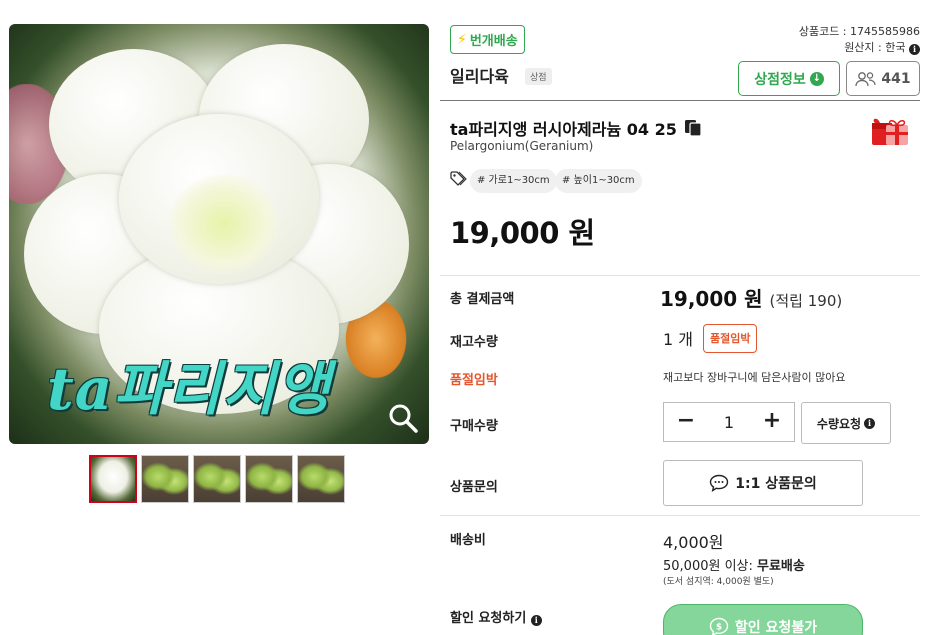 This screenshot has height=635, width=937. I want to click on inquiry-label: 상품문의, so click(474, 487).